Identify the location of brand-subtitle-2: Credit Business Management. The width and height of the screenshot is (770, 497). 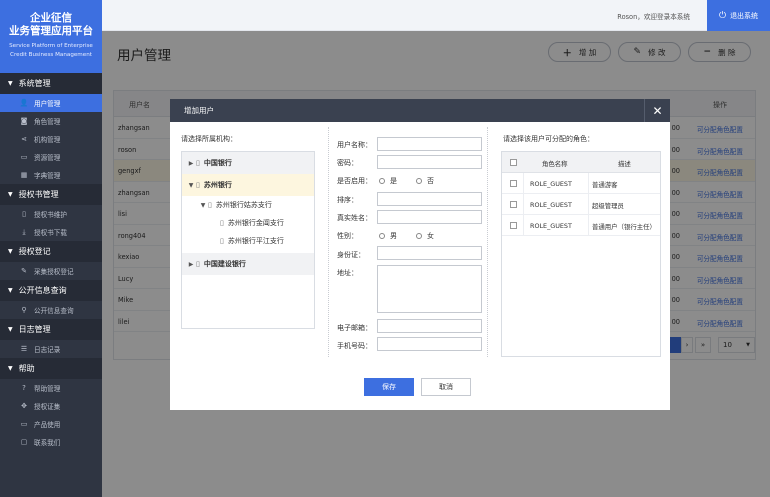
(51, 55).